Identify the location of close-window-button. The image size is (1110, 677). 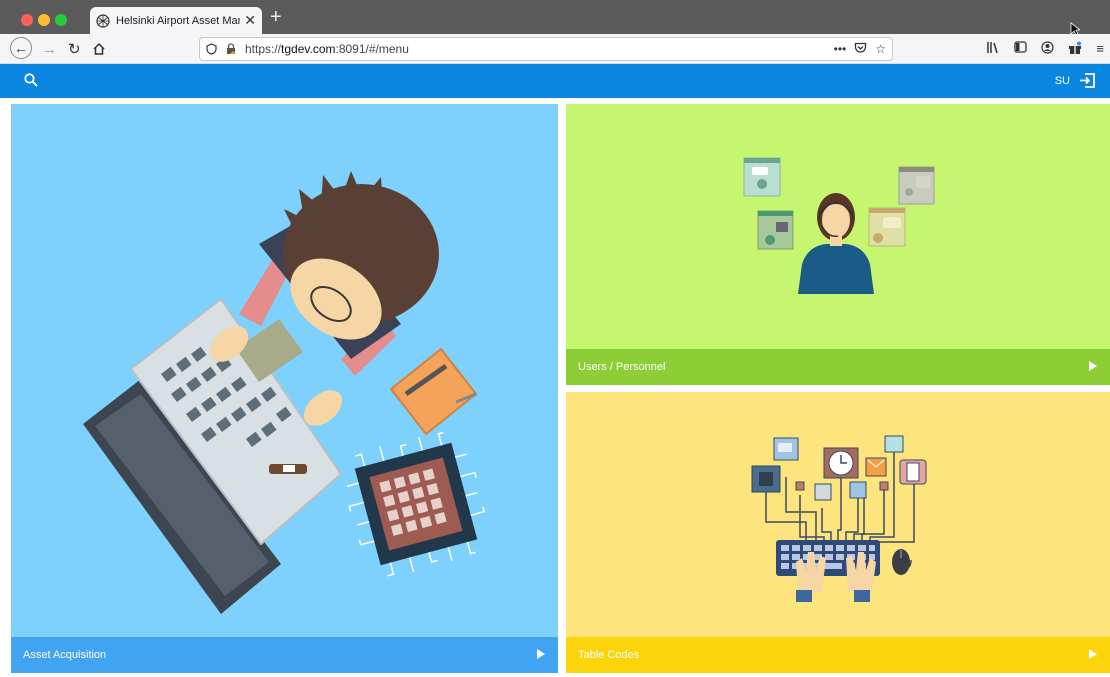
(27, 20).